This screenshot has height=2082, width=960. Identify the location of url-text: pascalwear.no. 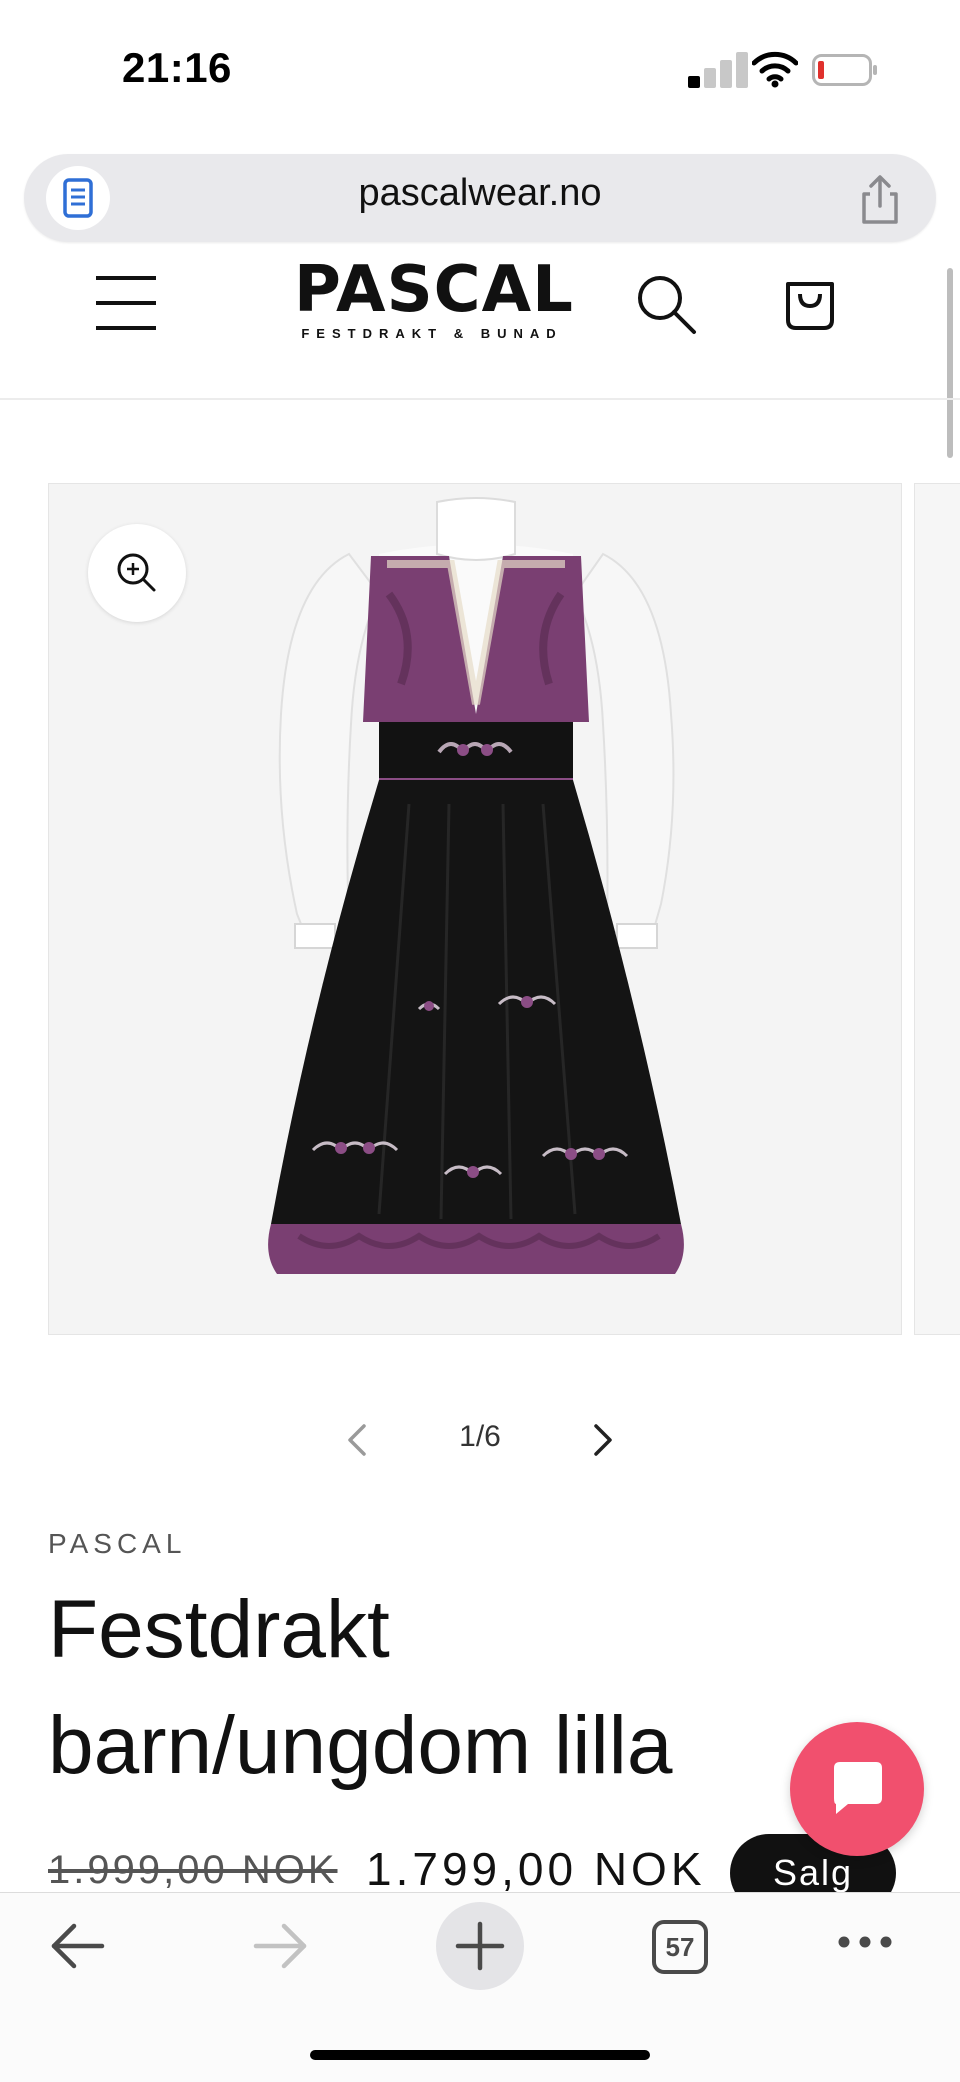
(480, 193).